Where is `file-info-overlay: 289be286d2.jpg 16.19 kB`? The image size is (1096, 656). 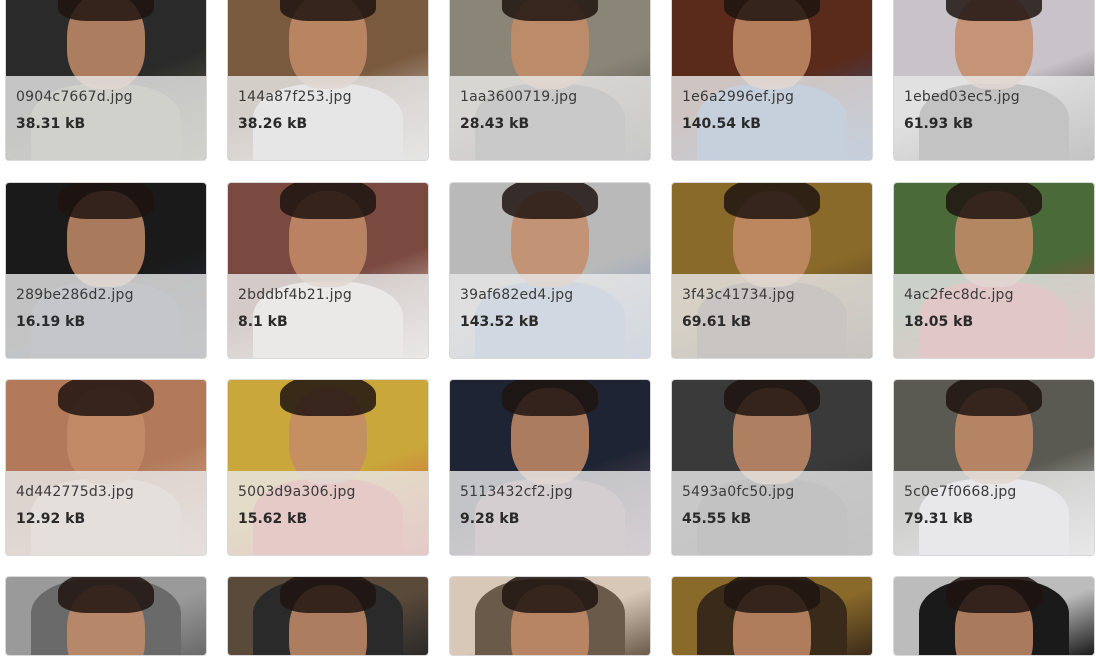 file-info-overlay: 289be286d2.jpg 16.19 kB is located at coordinates (106, 316).